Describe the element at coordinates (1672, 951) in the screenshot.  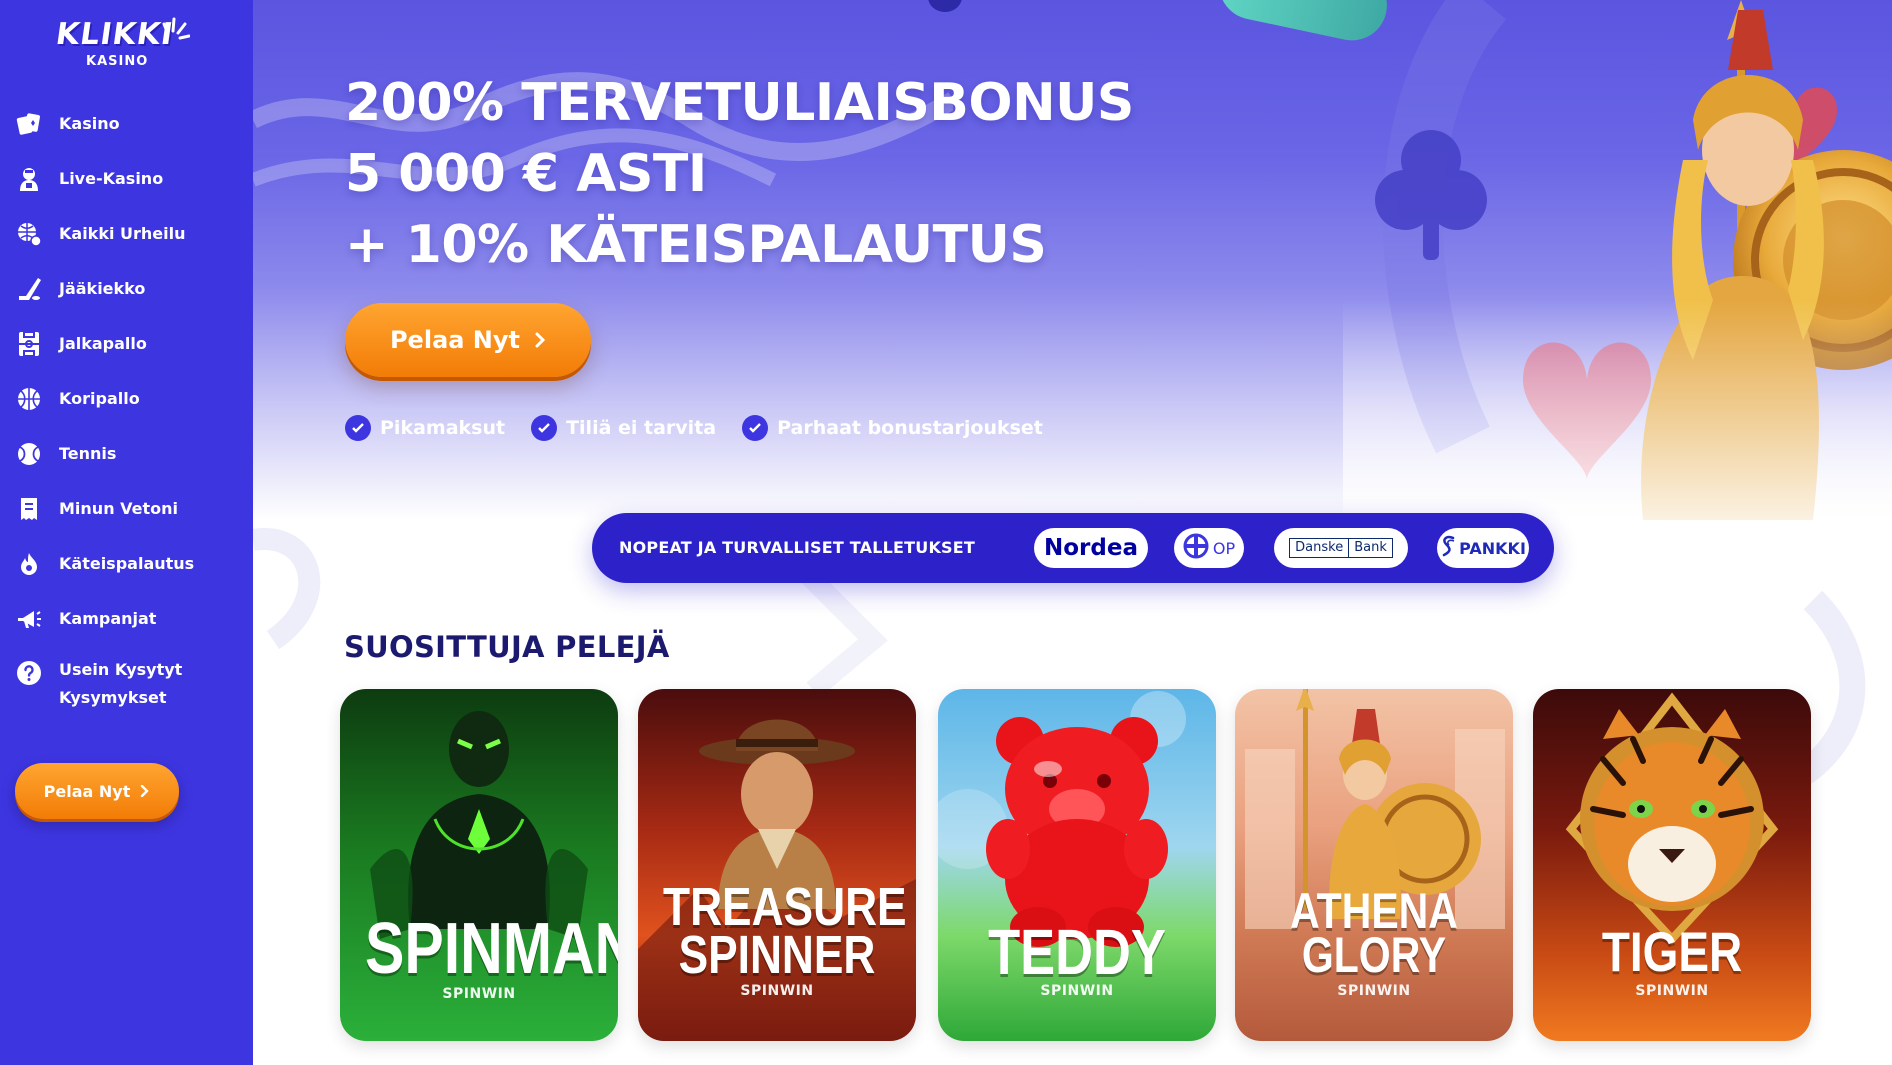
I see `game-title: TIGER` at that location.